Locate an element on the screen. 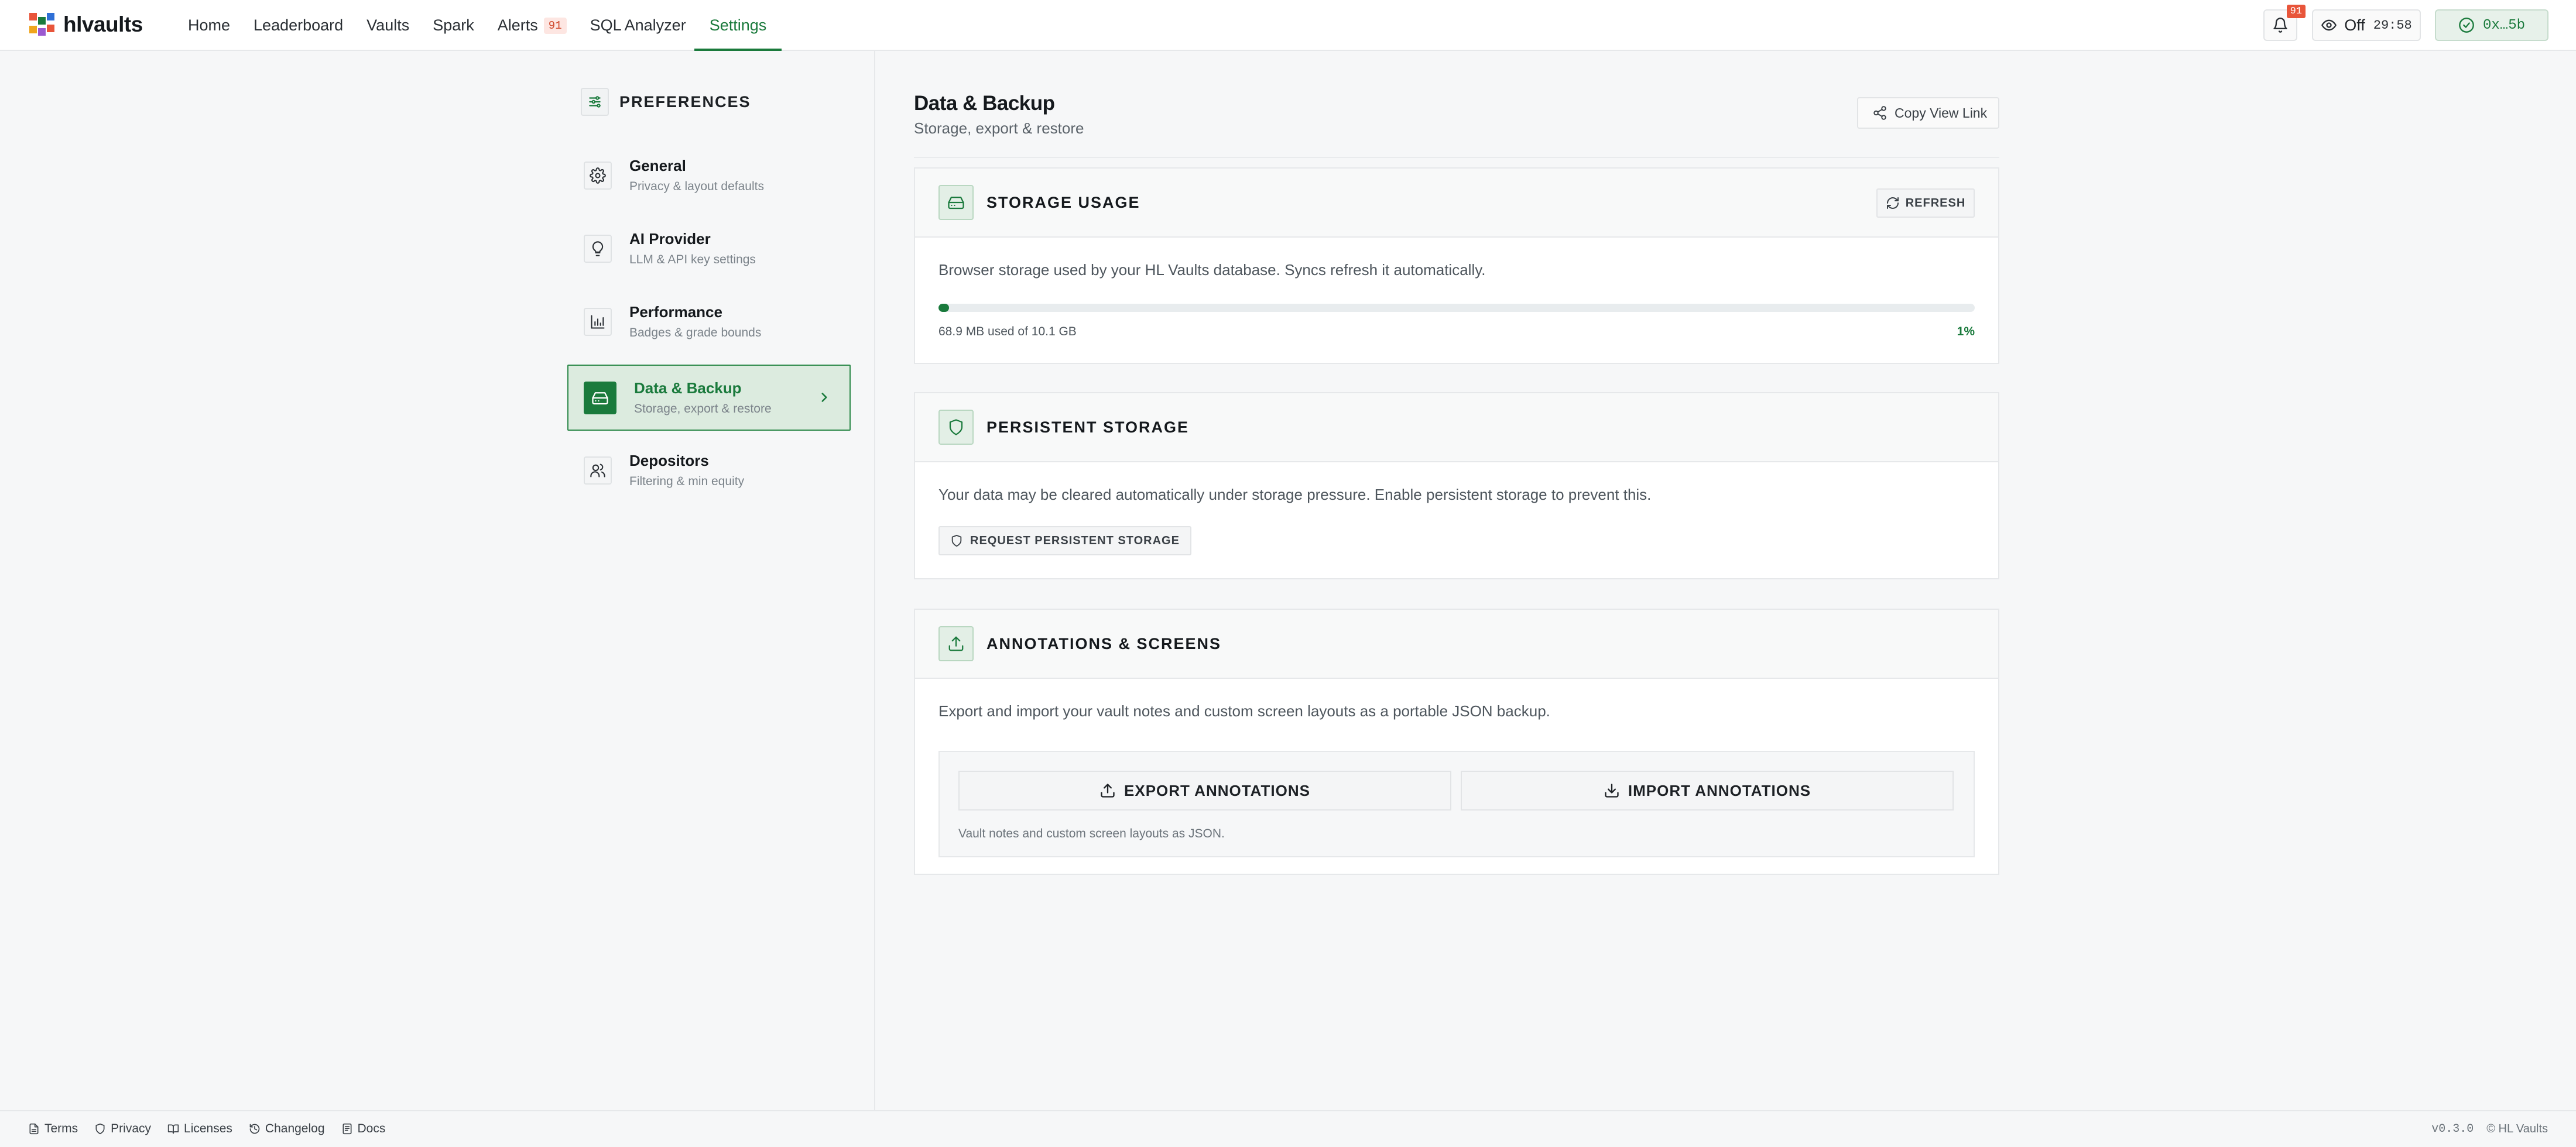  sidebar-item-subtitle: Privacy & layout defaults is located at coordinates (696, 186).